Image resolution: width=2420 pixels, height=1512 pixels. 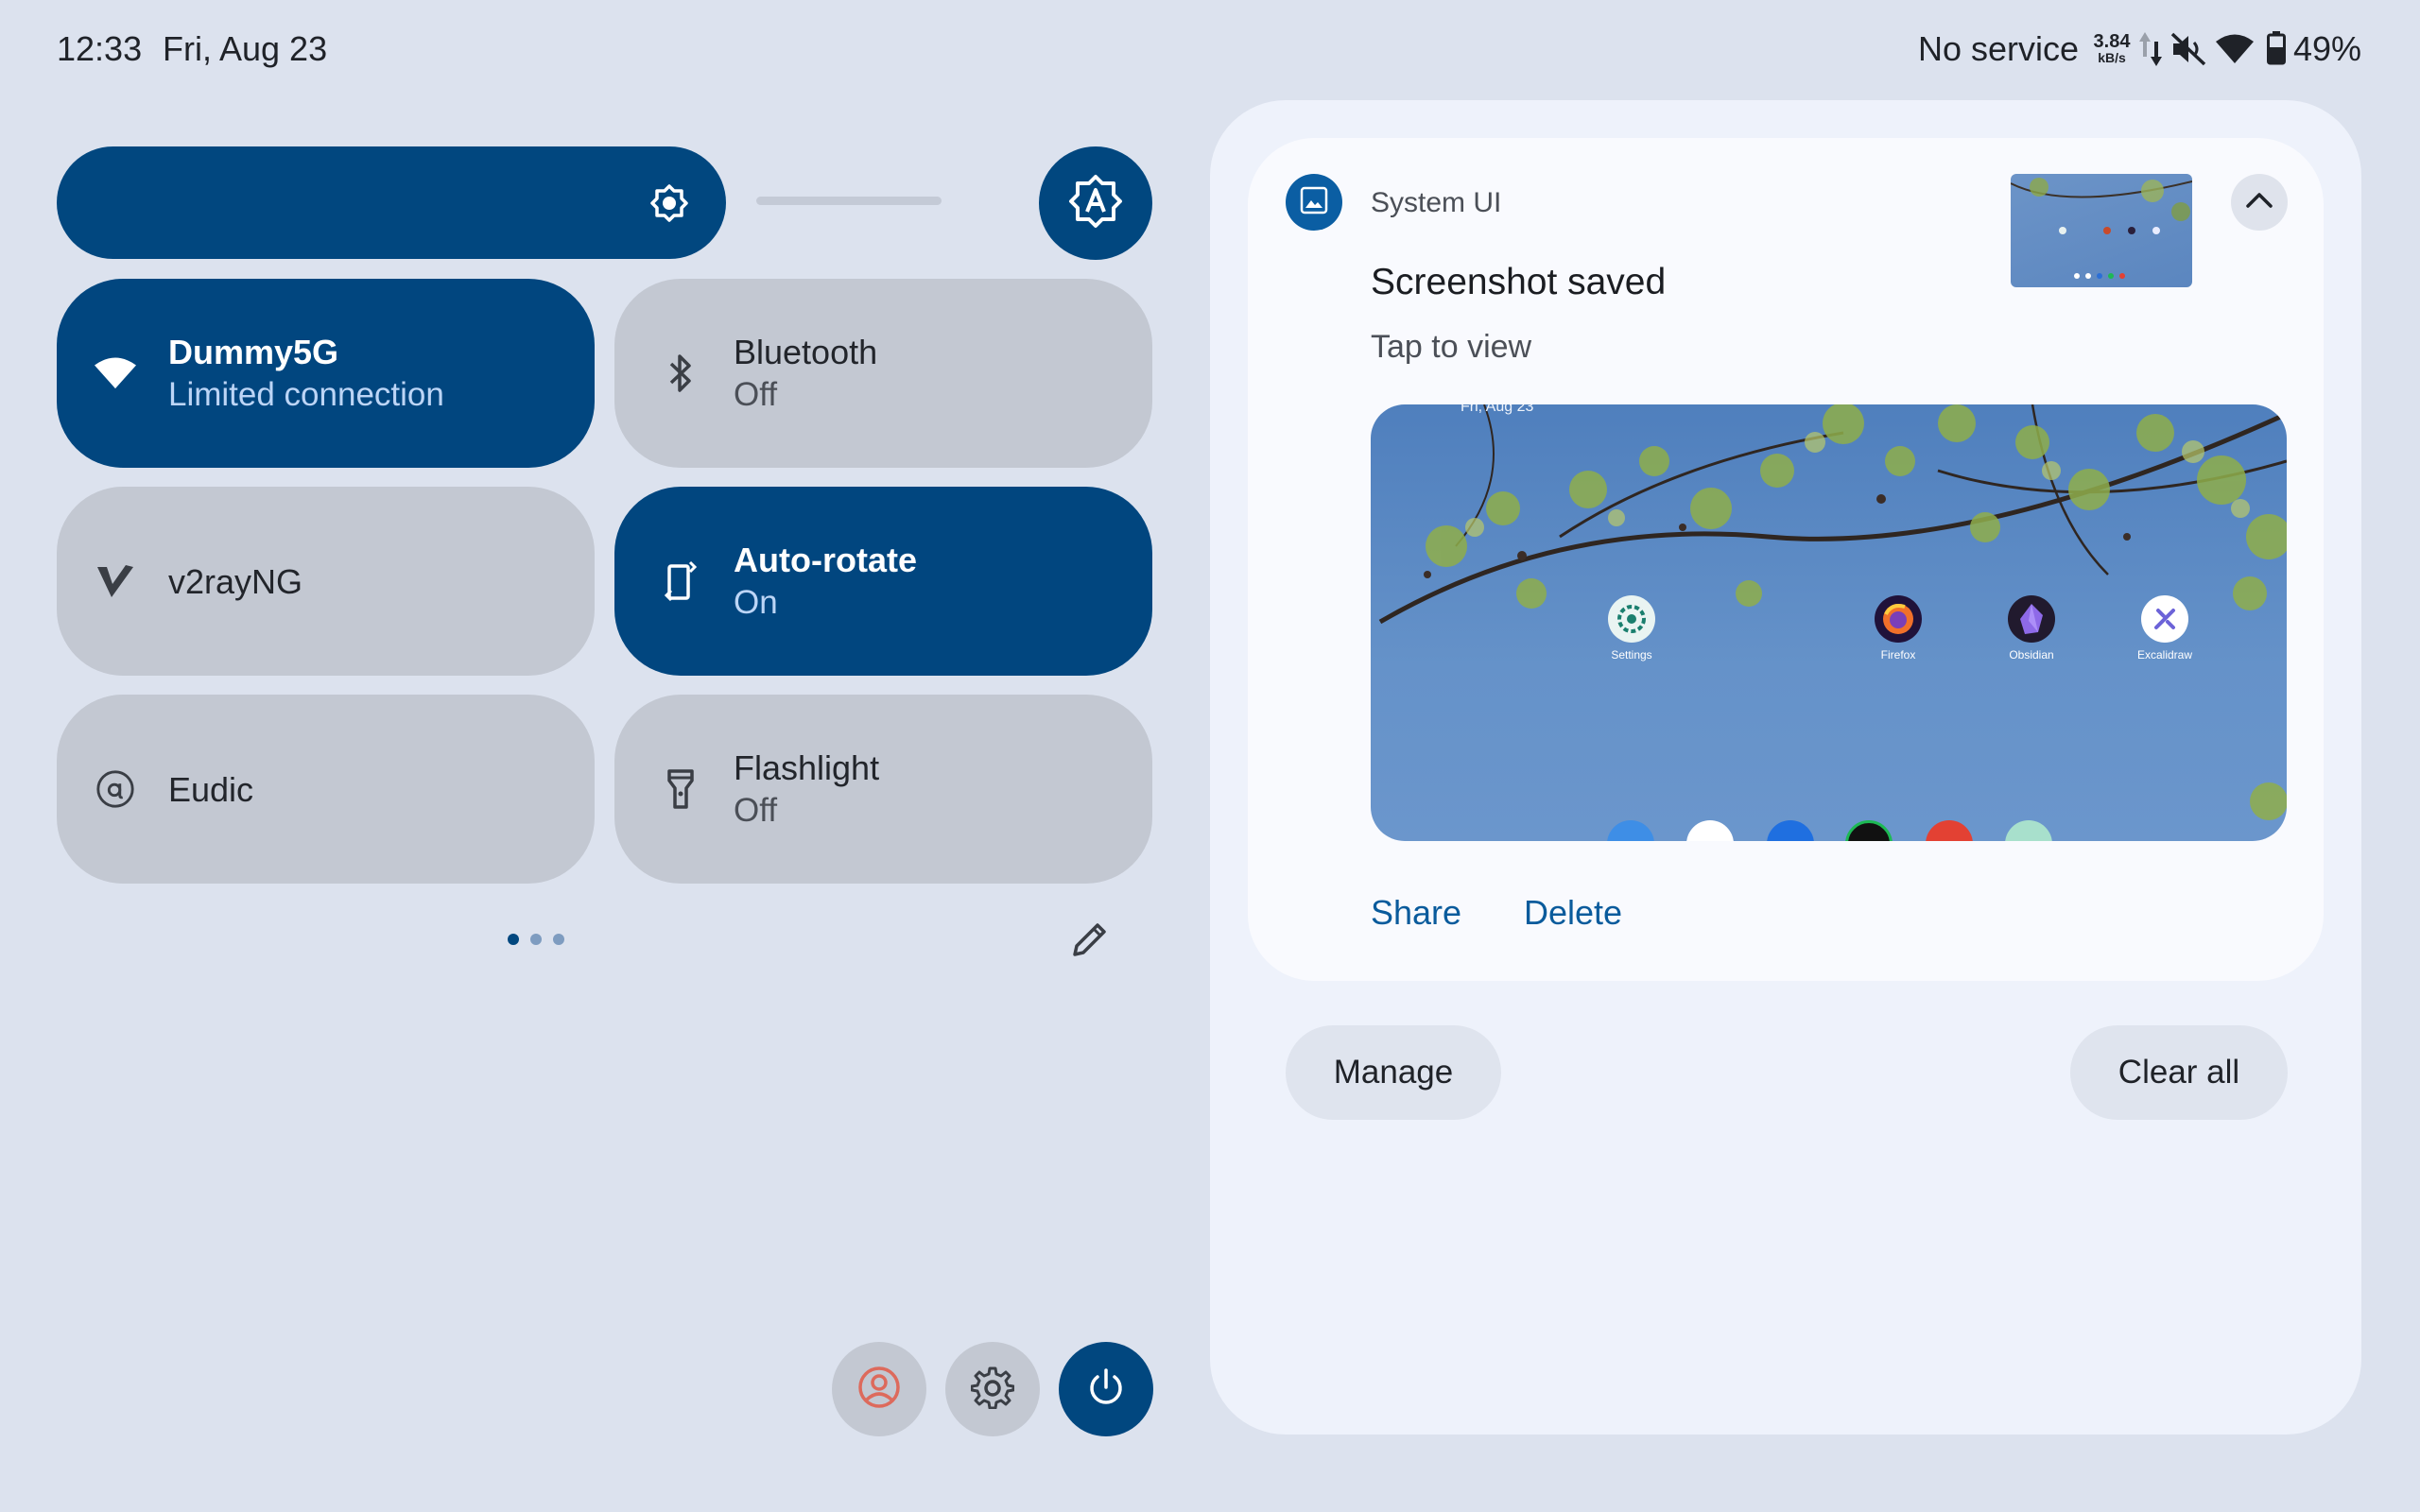 I want to click on settings-icon, so click(x=992, y=1390).